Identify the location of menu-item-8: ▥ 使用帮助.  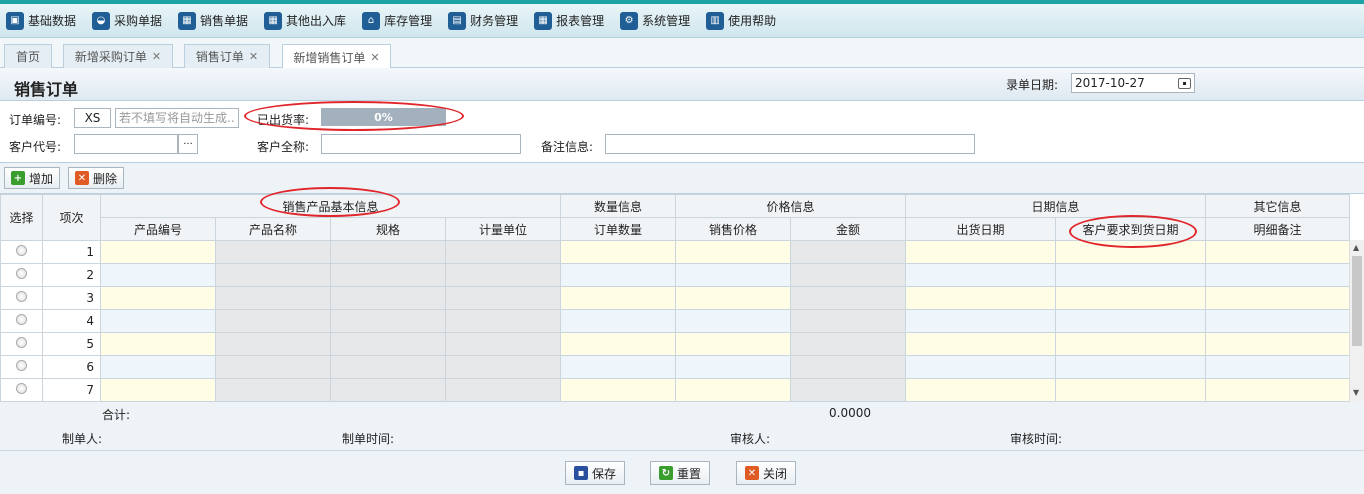
(741, 20).